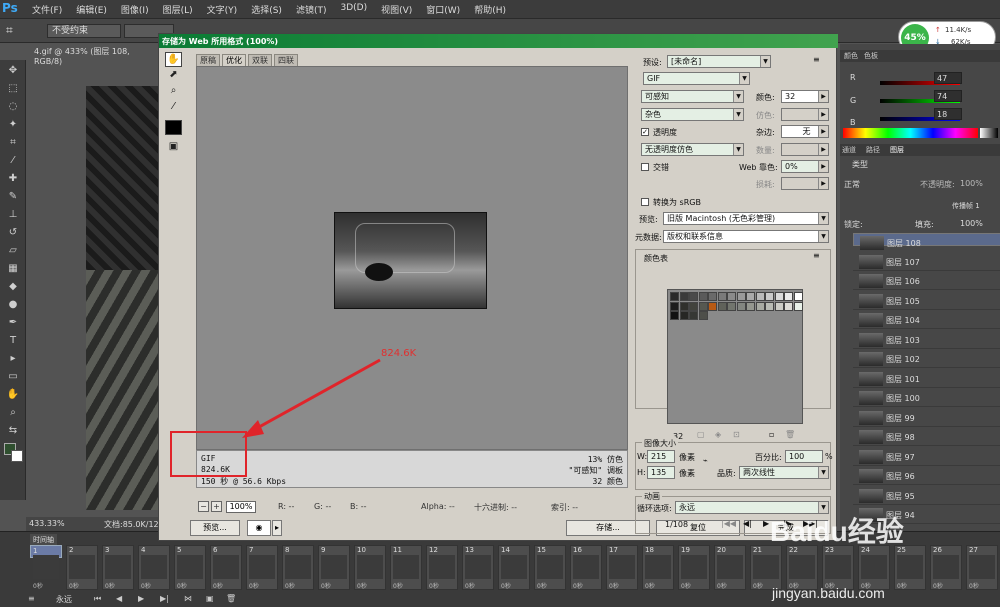  Describe the element at coordinates (13, 179) in the screenshot. I see `healing-brush-tool-icon: ✚` at that location.